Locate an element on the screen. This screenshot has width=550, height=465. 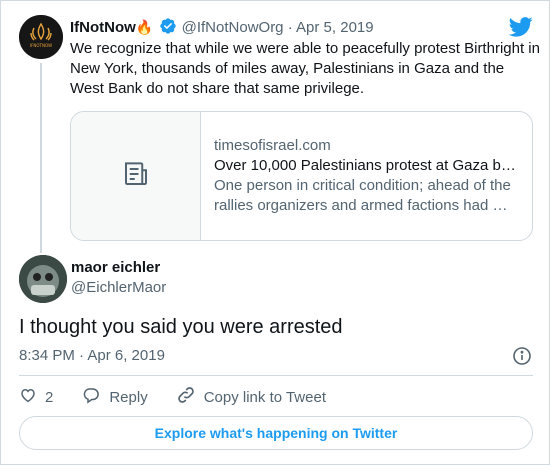
tweet-actions: 2 Reply Copy link to Tweet is located at coordinates (186, 397).